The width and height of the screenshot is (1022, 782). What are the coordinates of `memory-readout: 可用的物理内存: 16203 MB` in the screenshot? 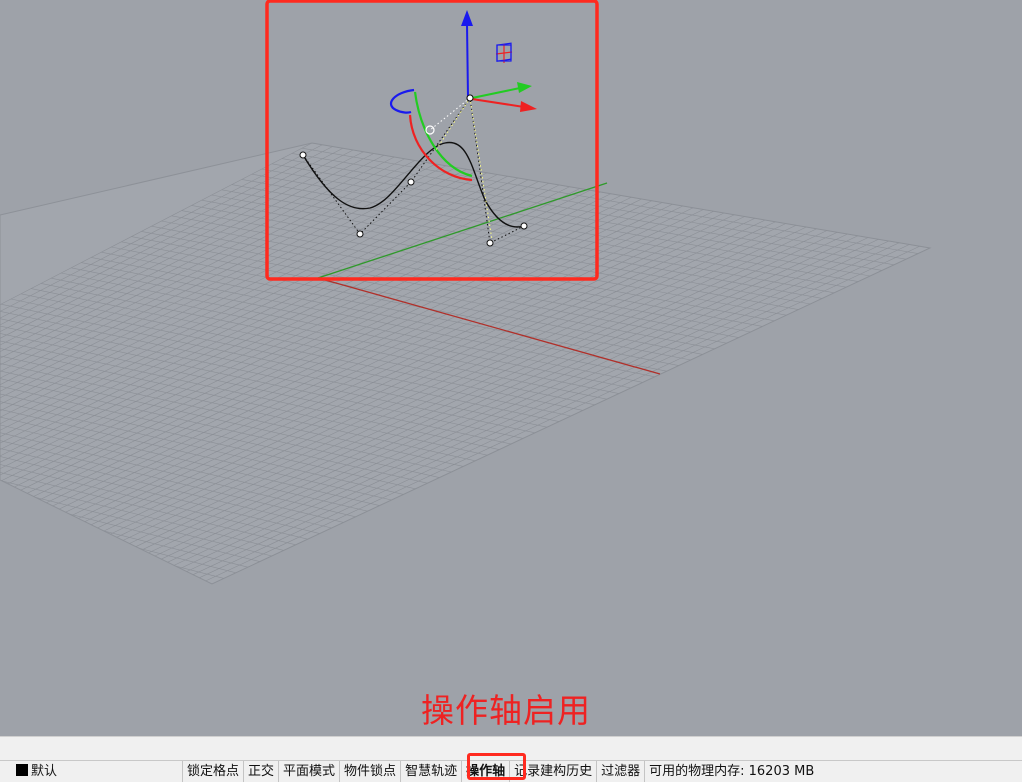 It's located at (731, 771).